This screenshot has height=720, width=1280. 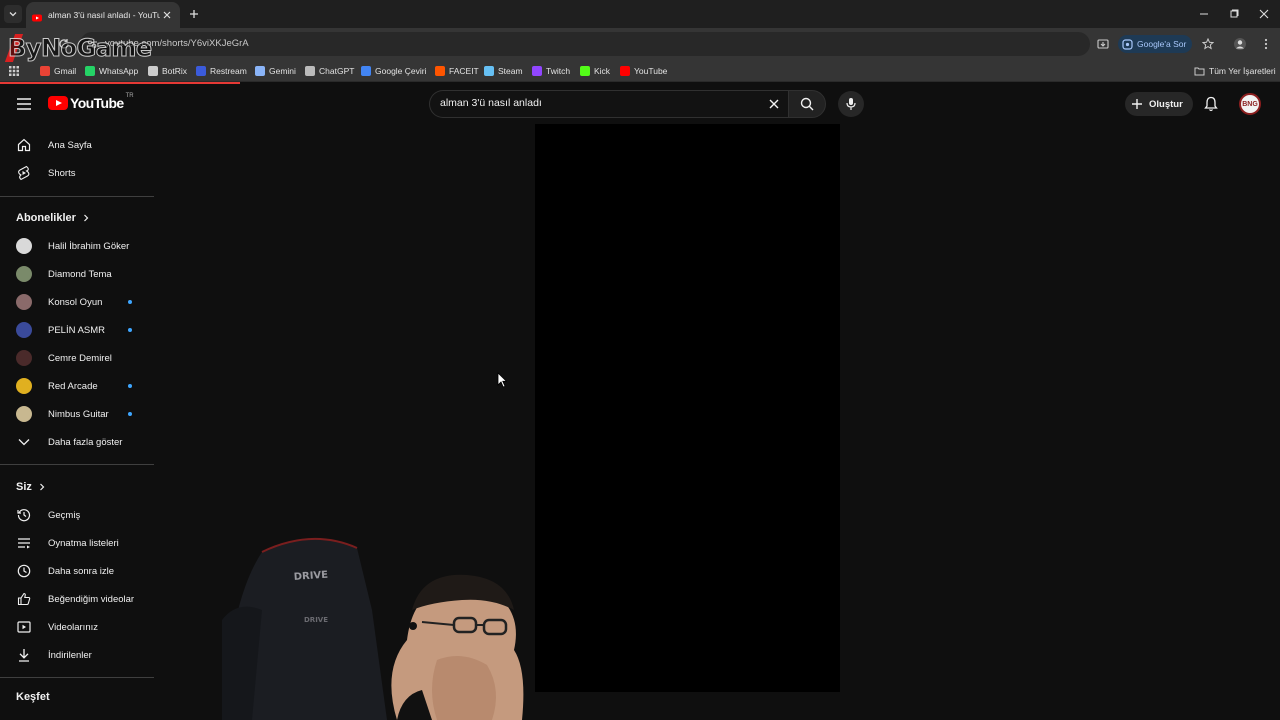 I want to click on bookmark-gemini: Gemini, so click(x=275, y=71).